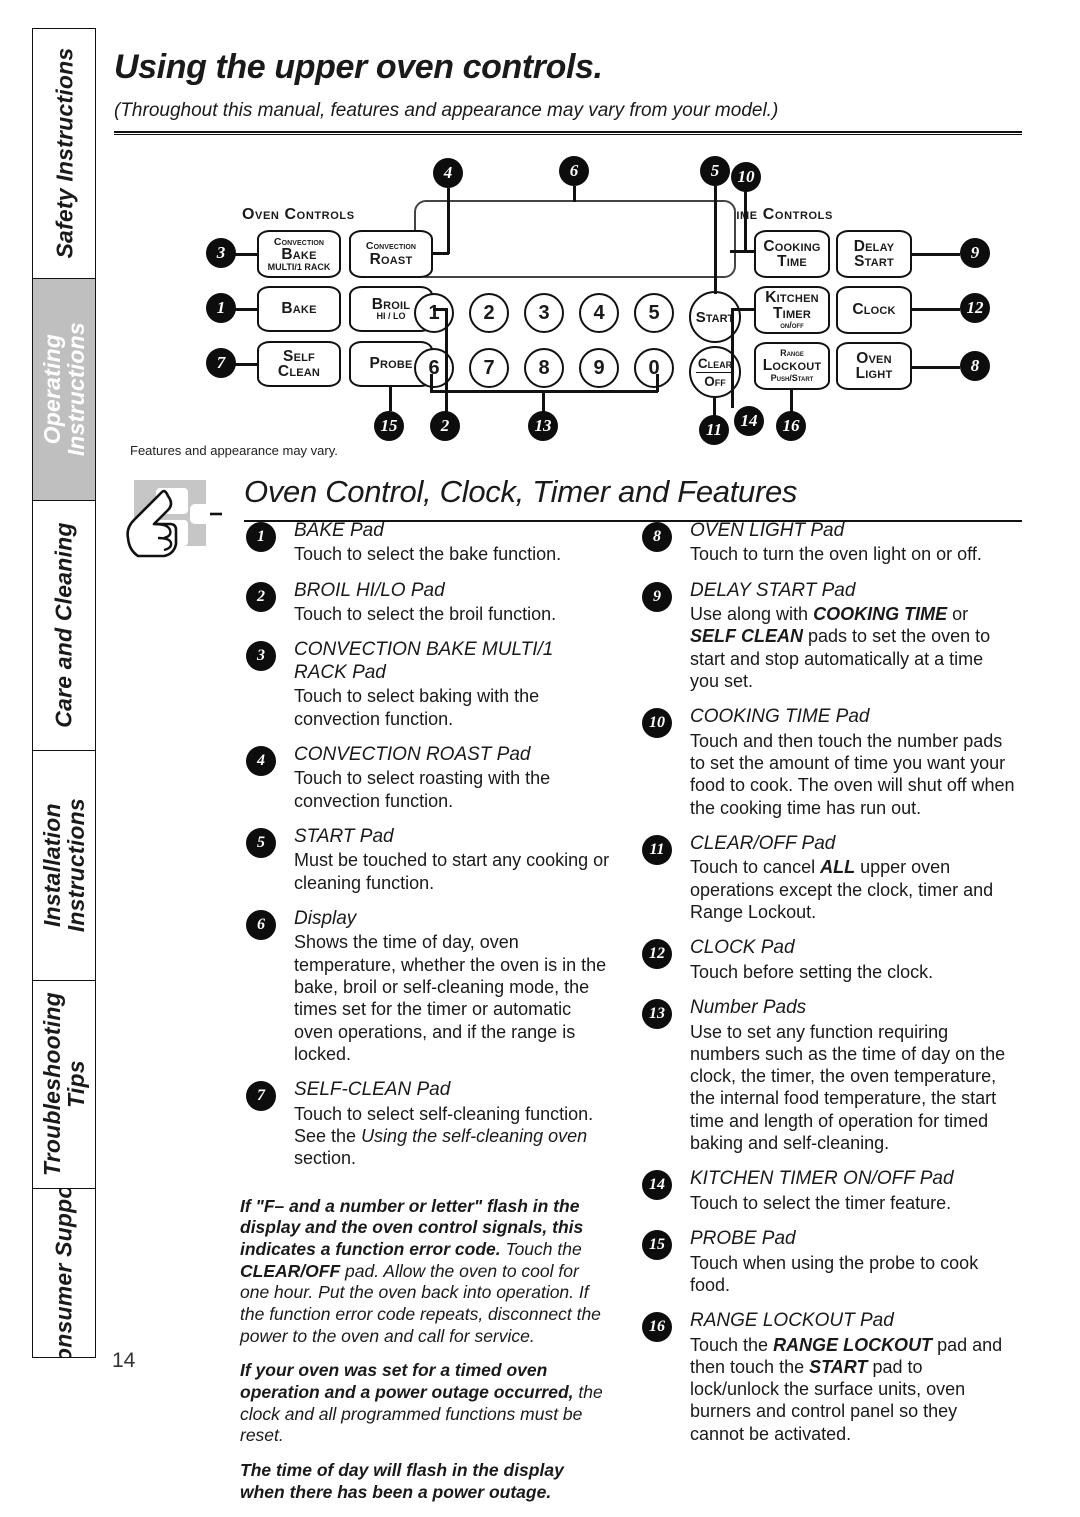 This screenshot has width=1080, height=1517. What do you see at coordinates (654, 313) in the screenshot?
I see `number-key-5: 5` at bounding box center [654, 313].